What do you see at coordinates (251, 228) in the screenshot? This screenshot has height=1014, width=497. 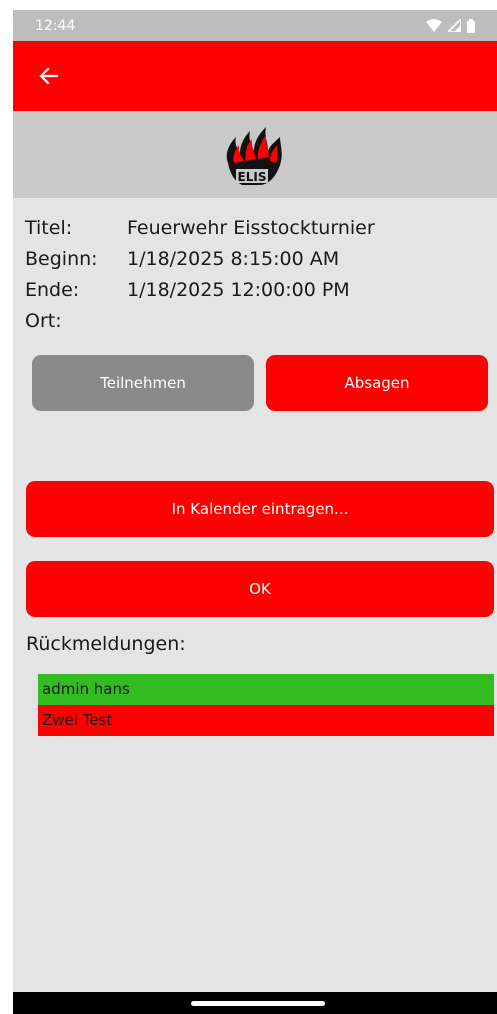 I see `detail-value: Feuerwehr Eisstockturnier` at bounding box center [251, 228].